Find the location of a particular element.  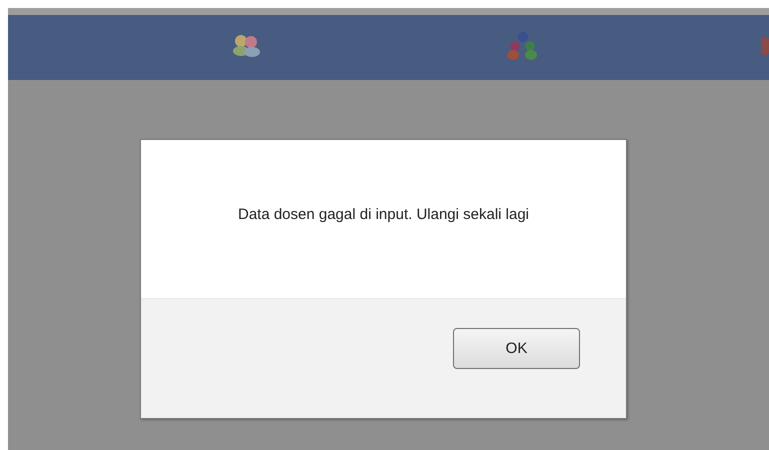

ok-button: OK is located at coordinates (516, 348).